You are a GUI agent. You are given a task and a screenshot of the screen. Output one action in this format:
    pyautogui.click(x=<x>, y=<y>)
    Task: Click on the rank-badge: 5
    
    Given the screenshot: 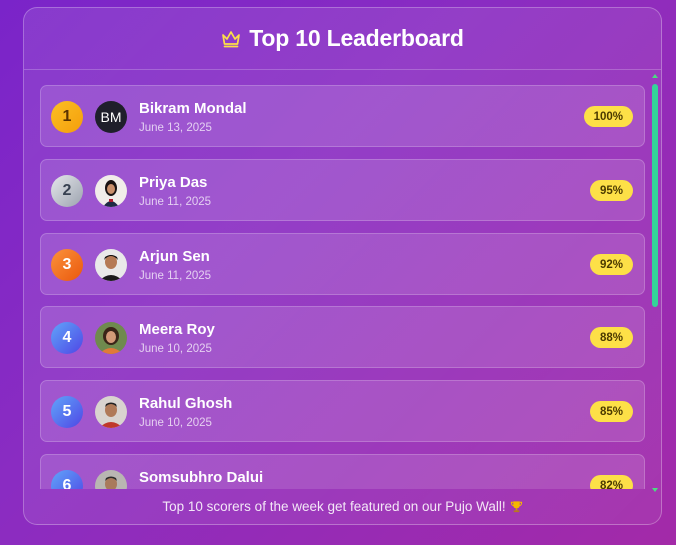 What is the action you would take?
    pyautogui.click(x=67, y=412)
    